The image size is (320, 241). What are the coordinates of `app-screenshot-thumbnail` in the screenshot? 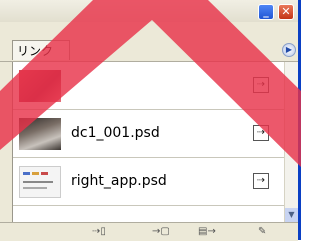 It's located at (40, 182).